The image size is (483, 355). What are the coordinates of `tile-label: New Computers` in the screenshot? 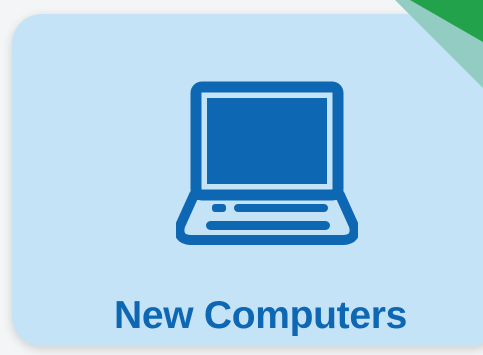 It's located at (260, 315).